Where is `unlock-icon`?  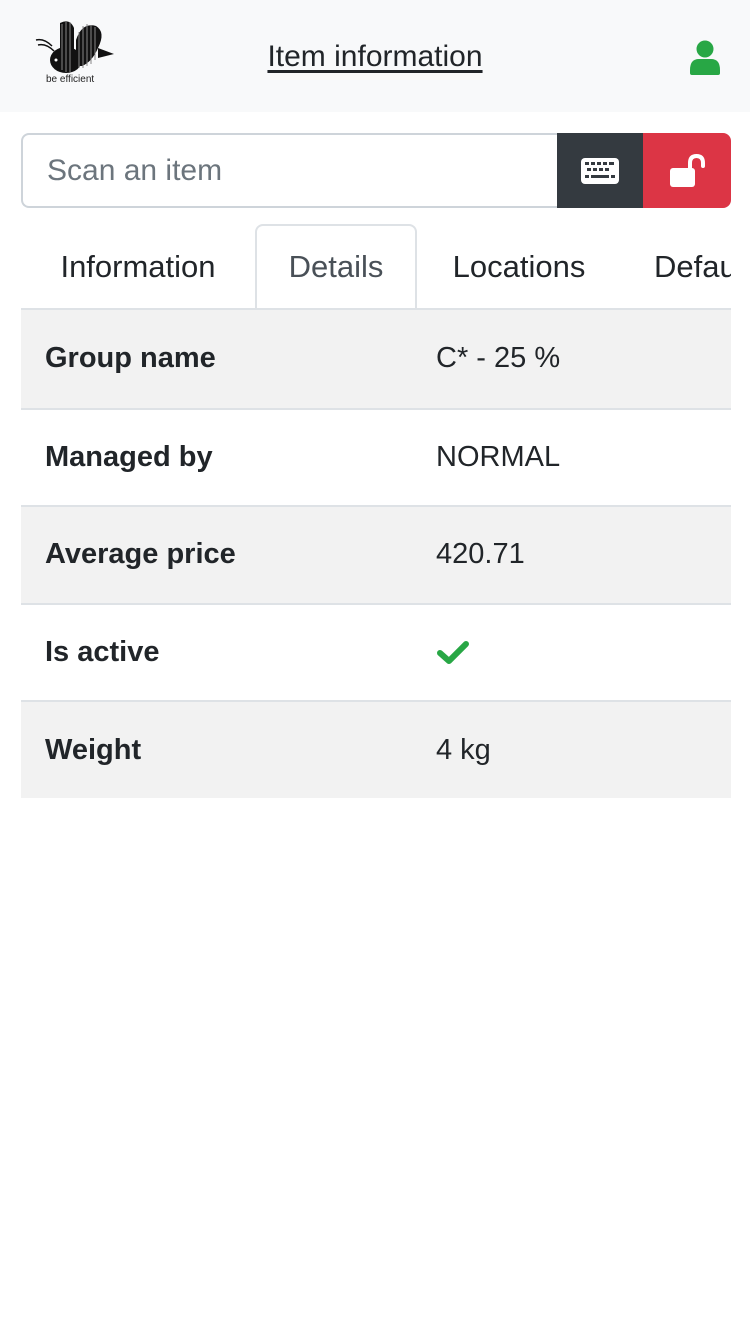 unlock-icon is located at coordinates (687, 170).